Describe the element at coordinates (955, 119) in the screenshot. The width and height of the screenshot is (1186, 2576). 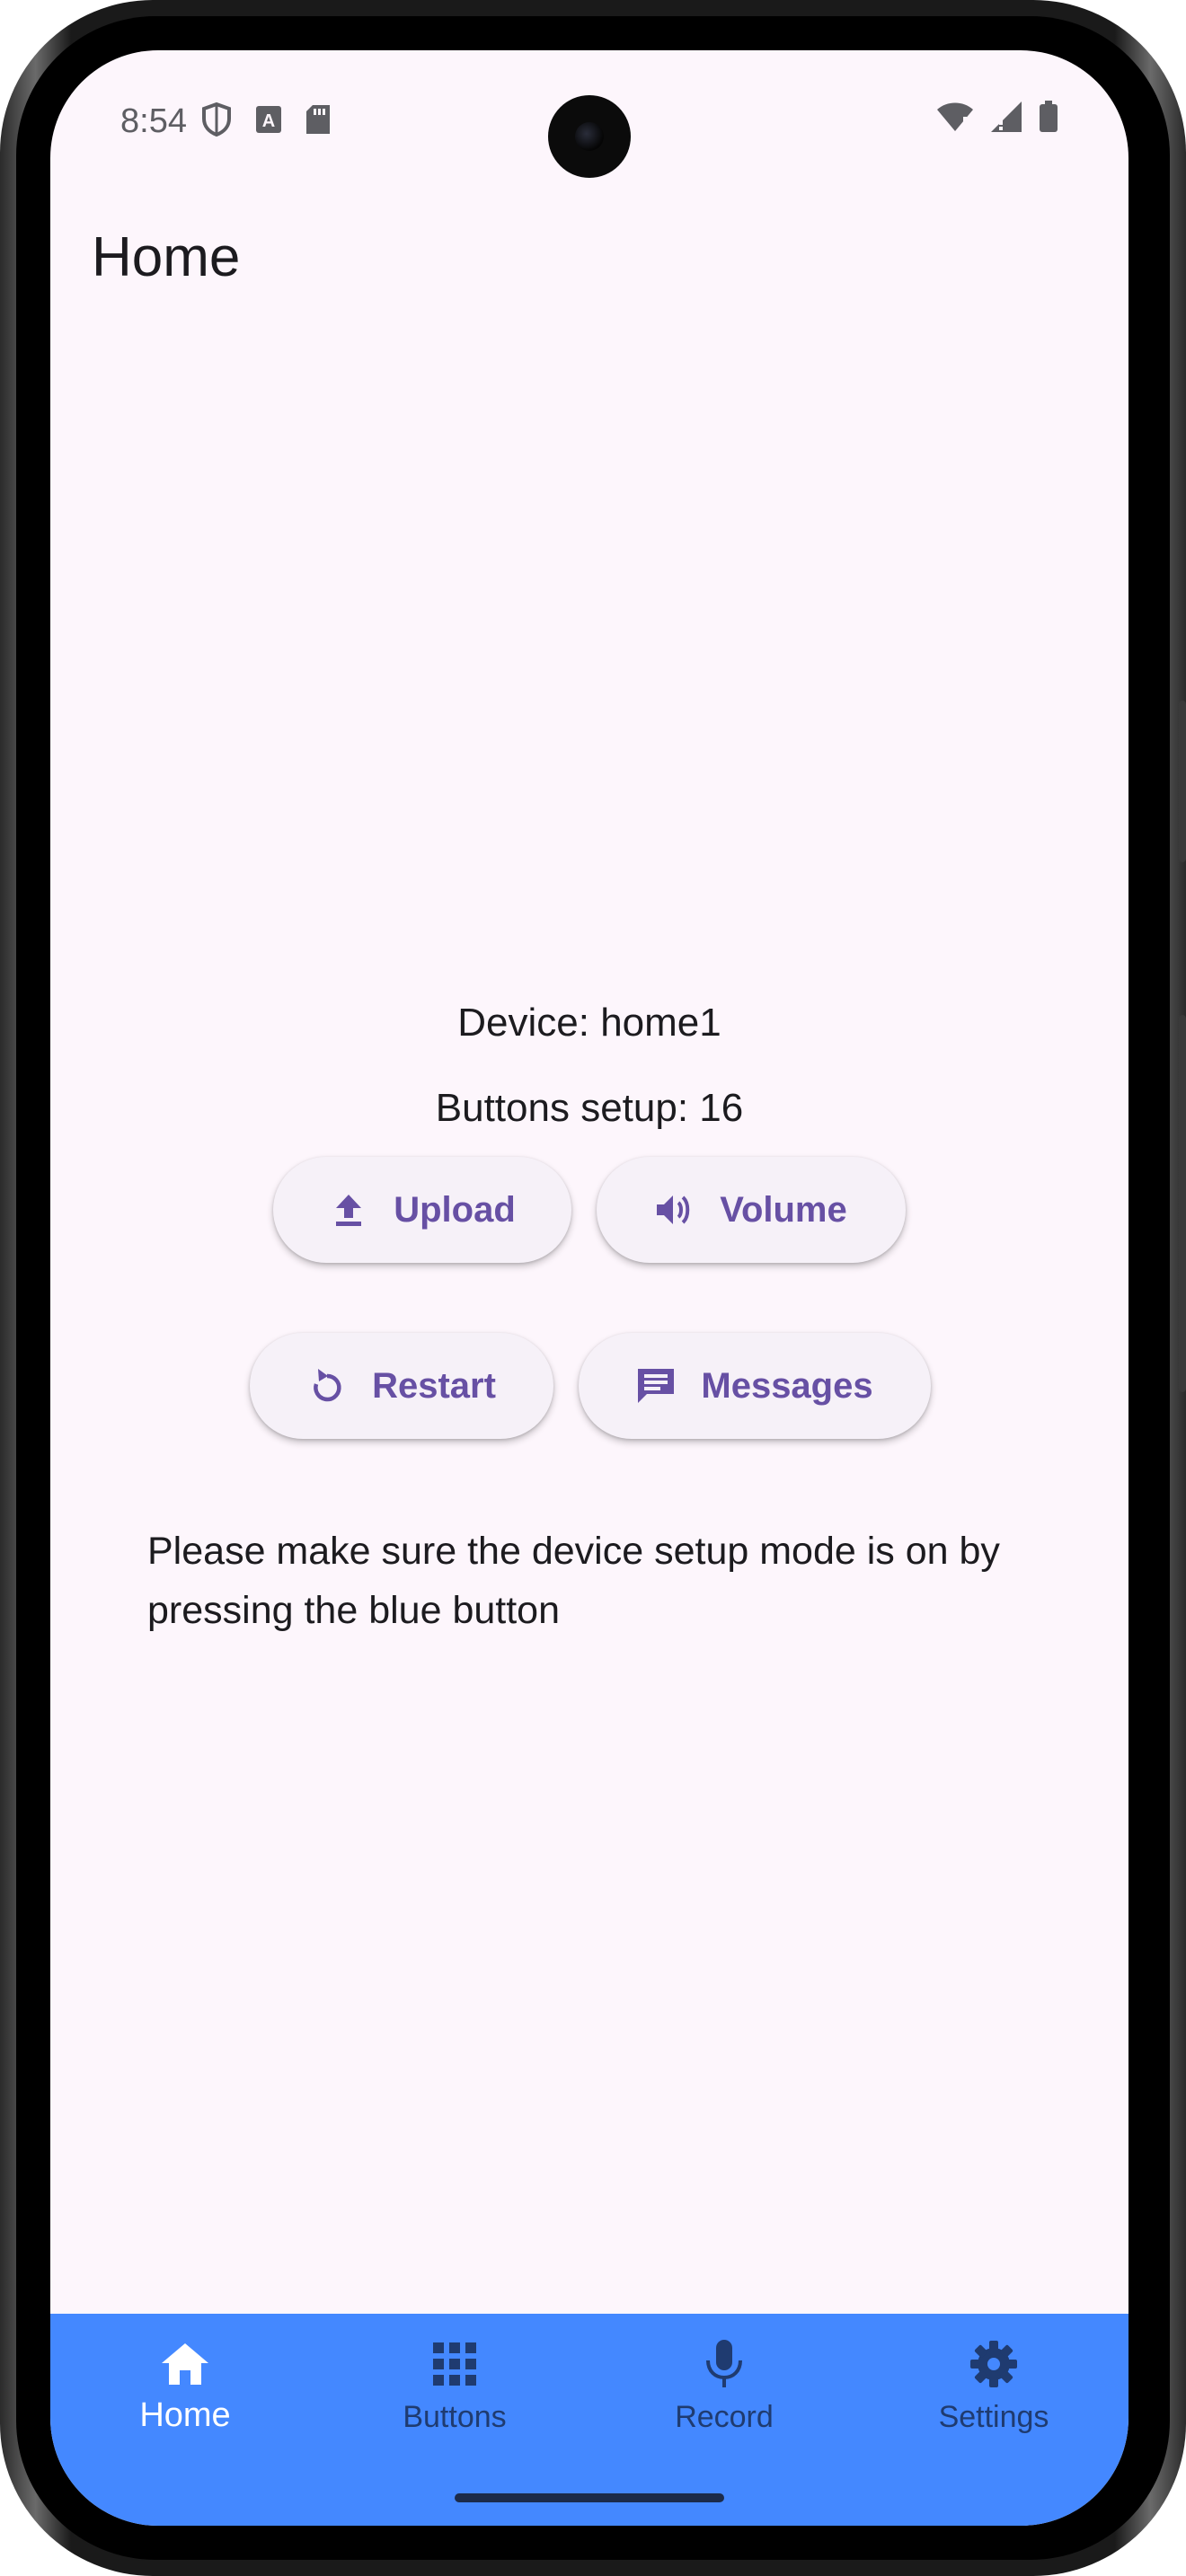
I see `wifi-alert-icon` at that location.